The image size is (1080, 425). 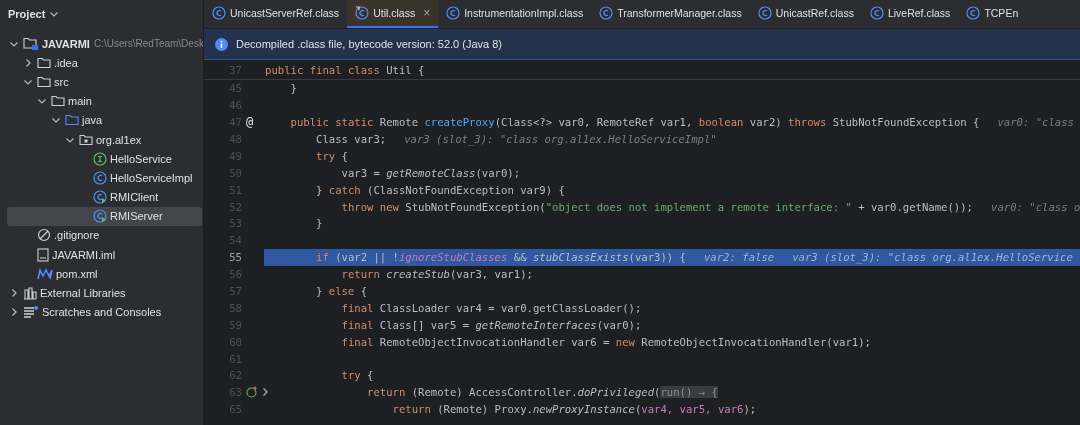 What do you see at coordinates (440, 189) in the screenshot?
I see `code-text: } catch (ClassNotFoundException var9) {` at bounding box center [440, 189].